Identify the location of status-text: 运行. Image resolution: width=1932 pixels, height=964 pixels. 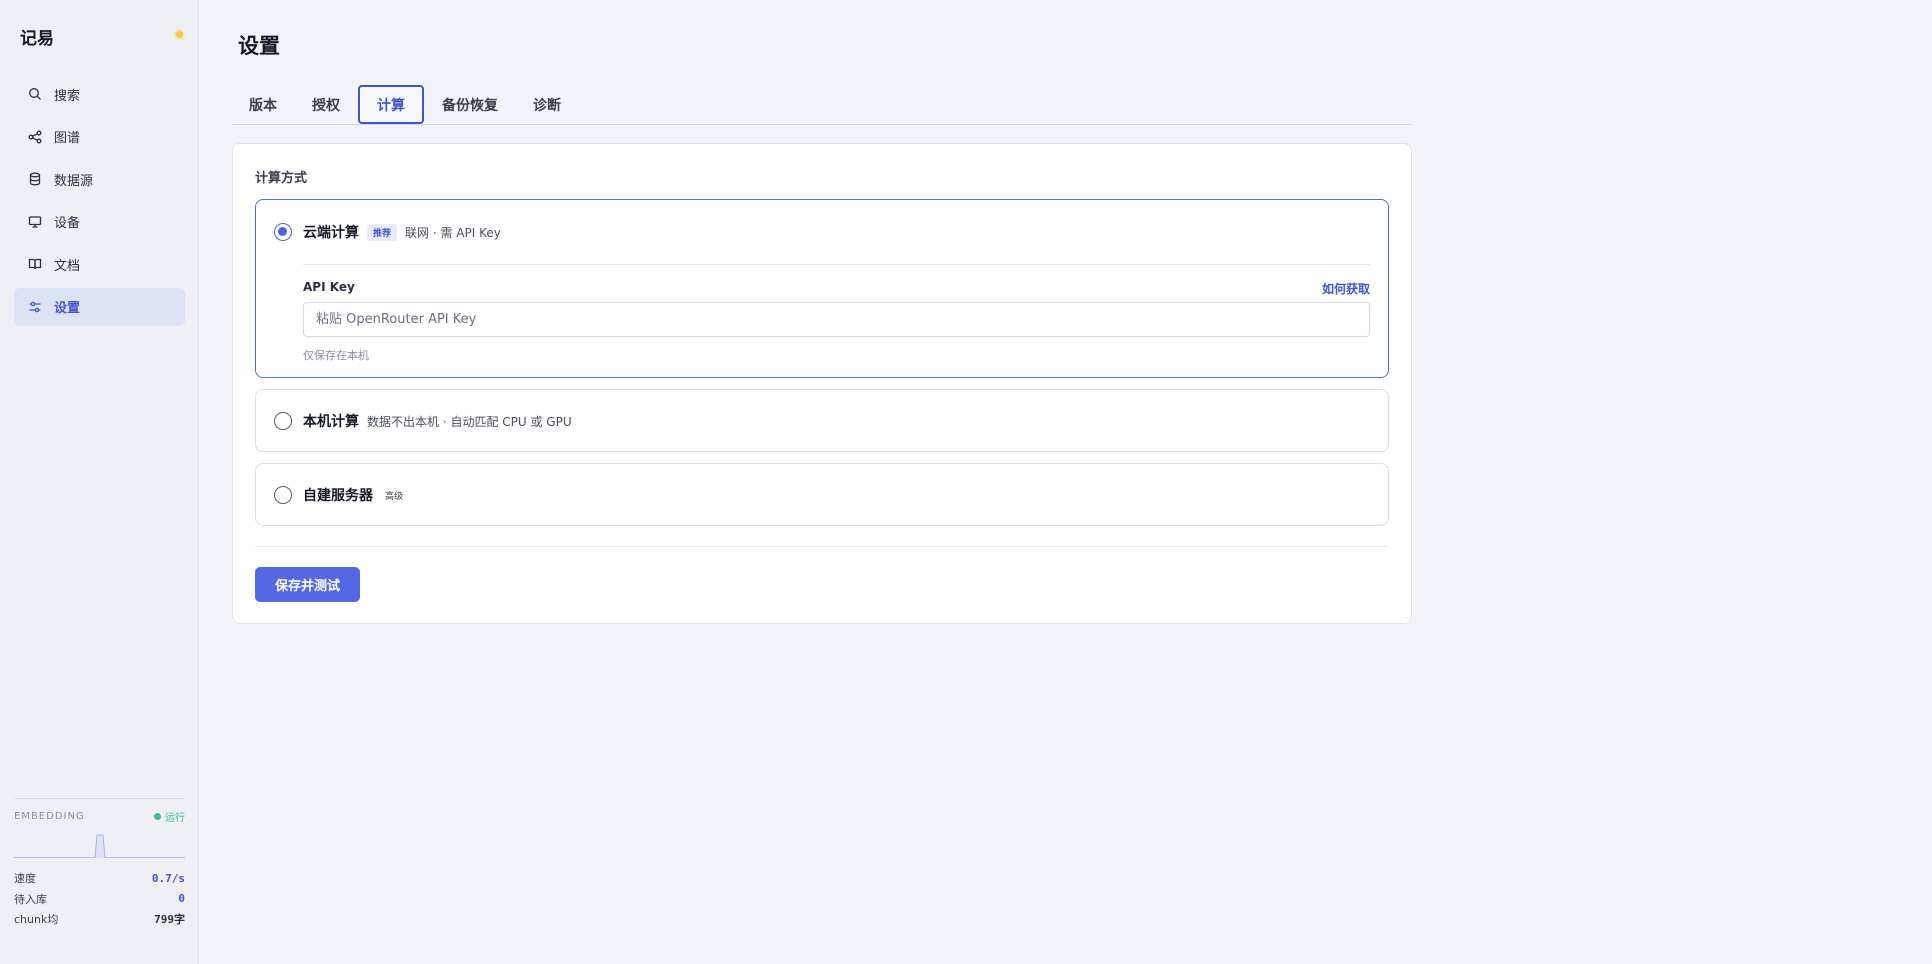
(175, 818).